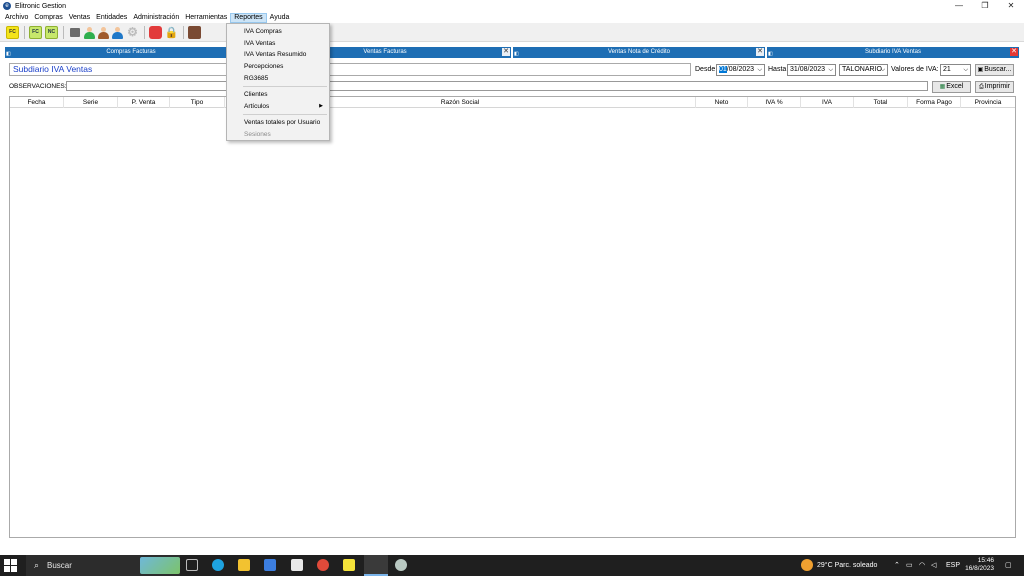  Describe the element at coordinates (117, 32) in the screenshot. I see `user-blue-icon` at that location.